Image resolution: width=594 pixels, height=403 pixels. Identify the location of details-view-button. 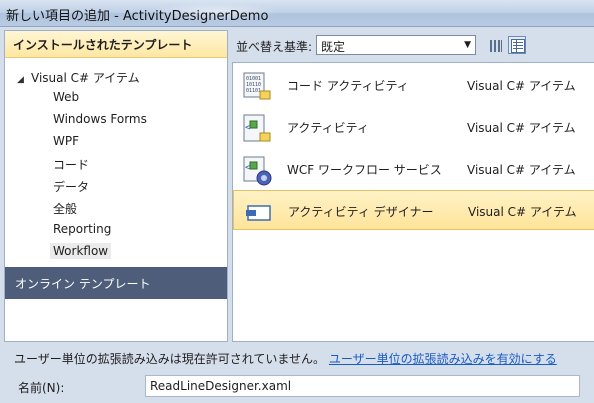
(517, 45).